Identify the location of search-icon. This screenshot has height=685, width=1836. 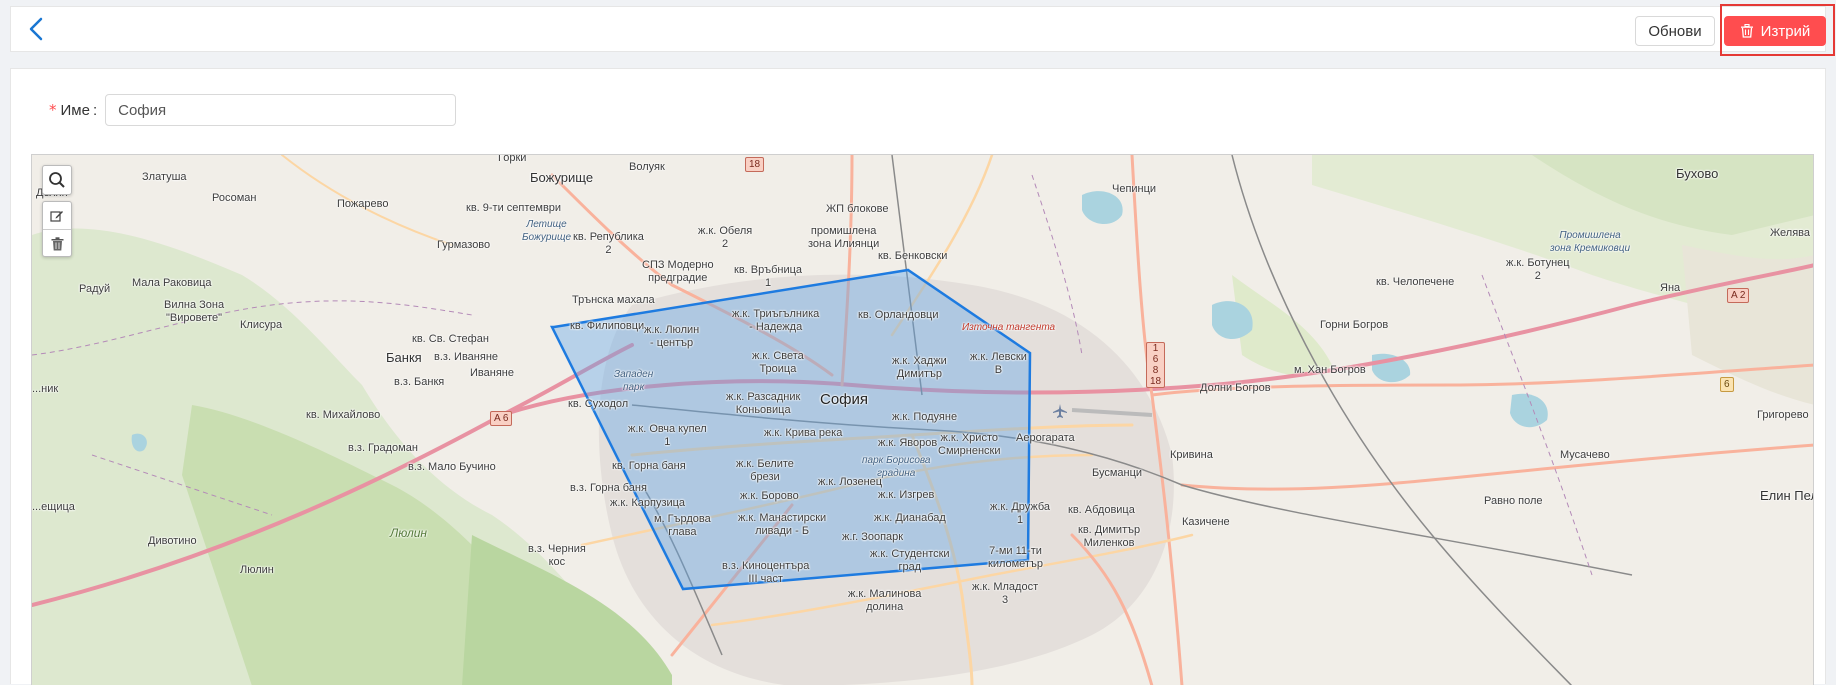
(57, 180).